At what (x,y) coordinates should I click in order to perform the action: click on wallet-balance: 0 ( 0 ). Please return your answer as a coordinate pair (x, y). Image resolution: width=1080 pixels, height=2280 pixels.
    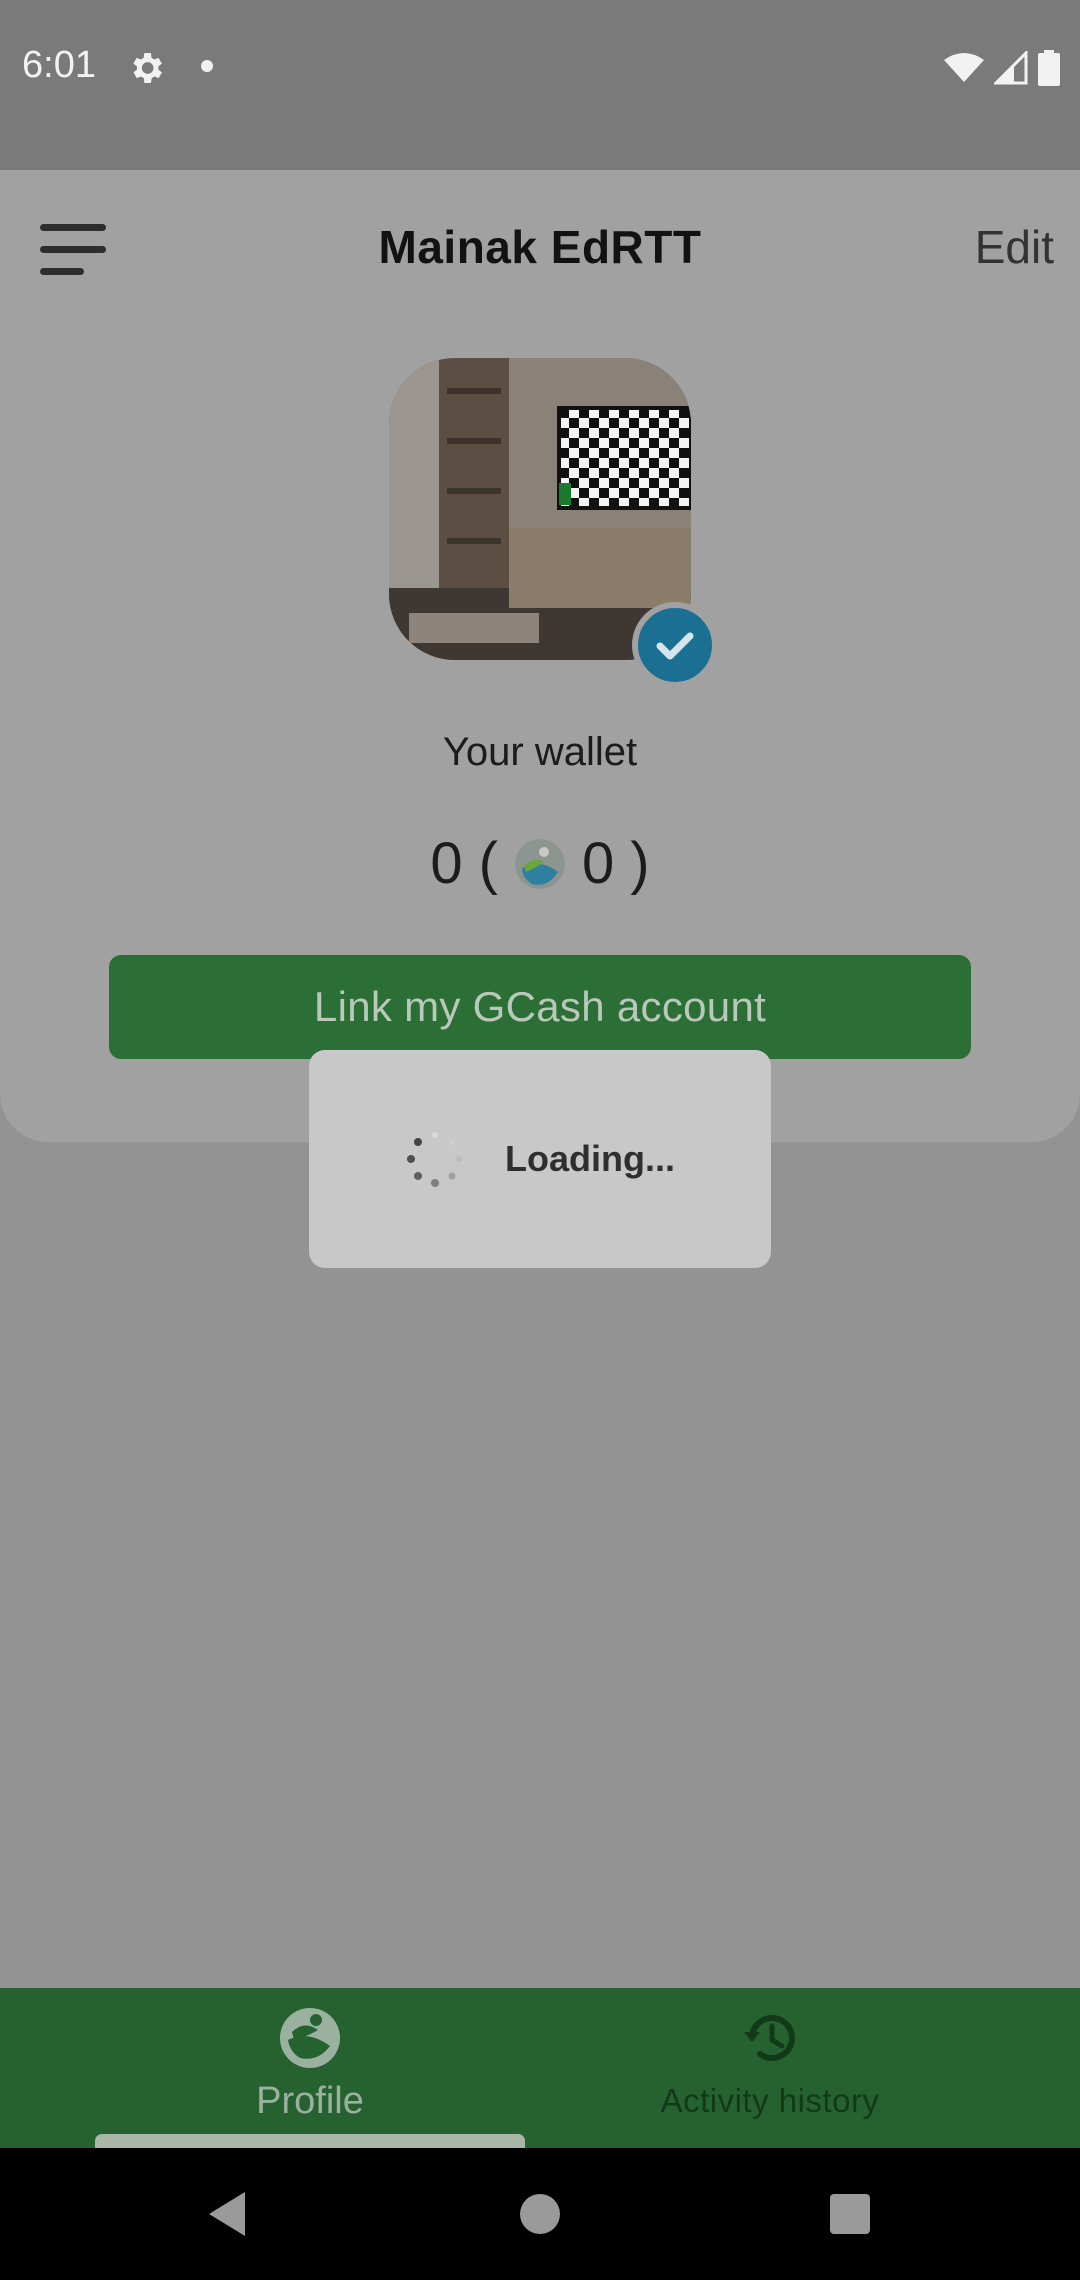
    Looking at the image, I should click on (540, 863).